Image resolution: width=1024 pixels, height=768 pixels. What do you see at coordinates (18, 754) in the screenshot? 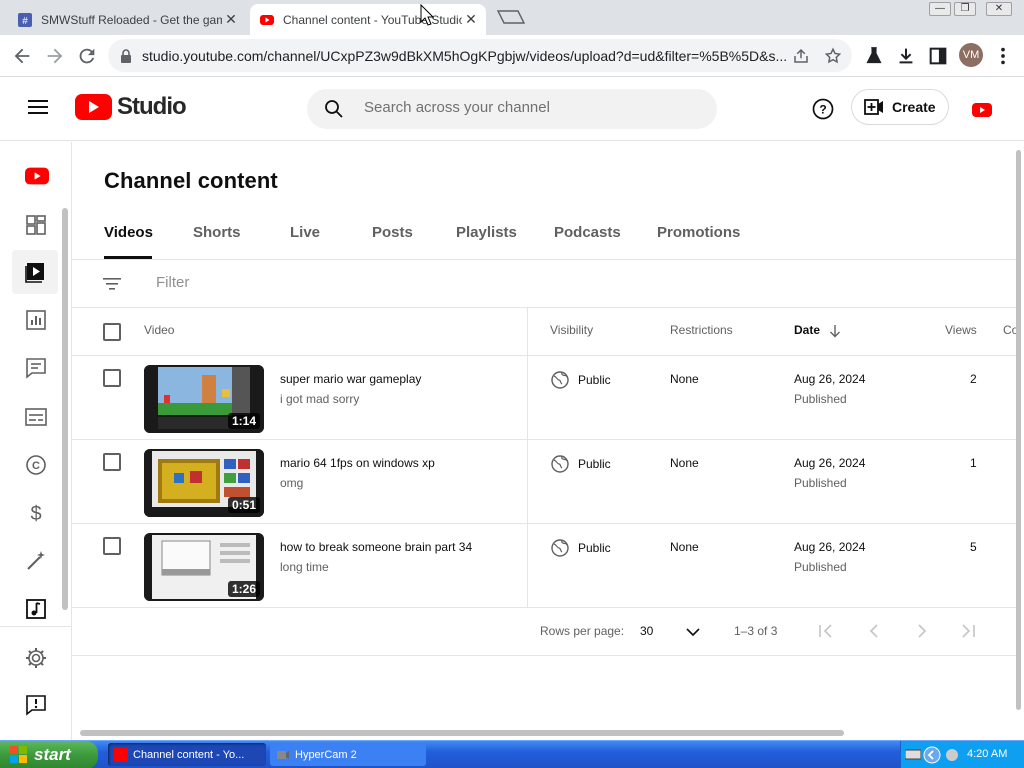
I see `windows-logo-icon` at bounding box center [18, 754].